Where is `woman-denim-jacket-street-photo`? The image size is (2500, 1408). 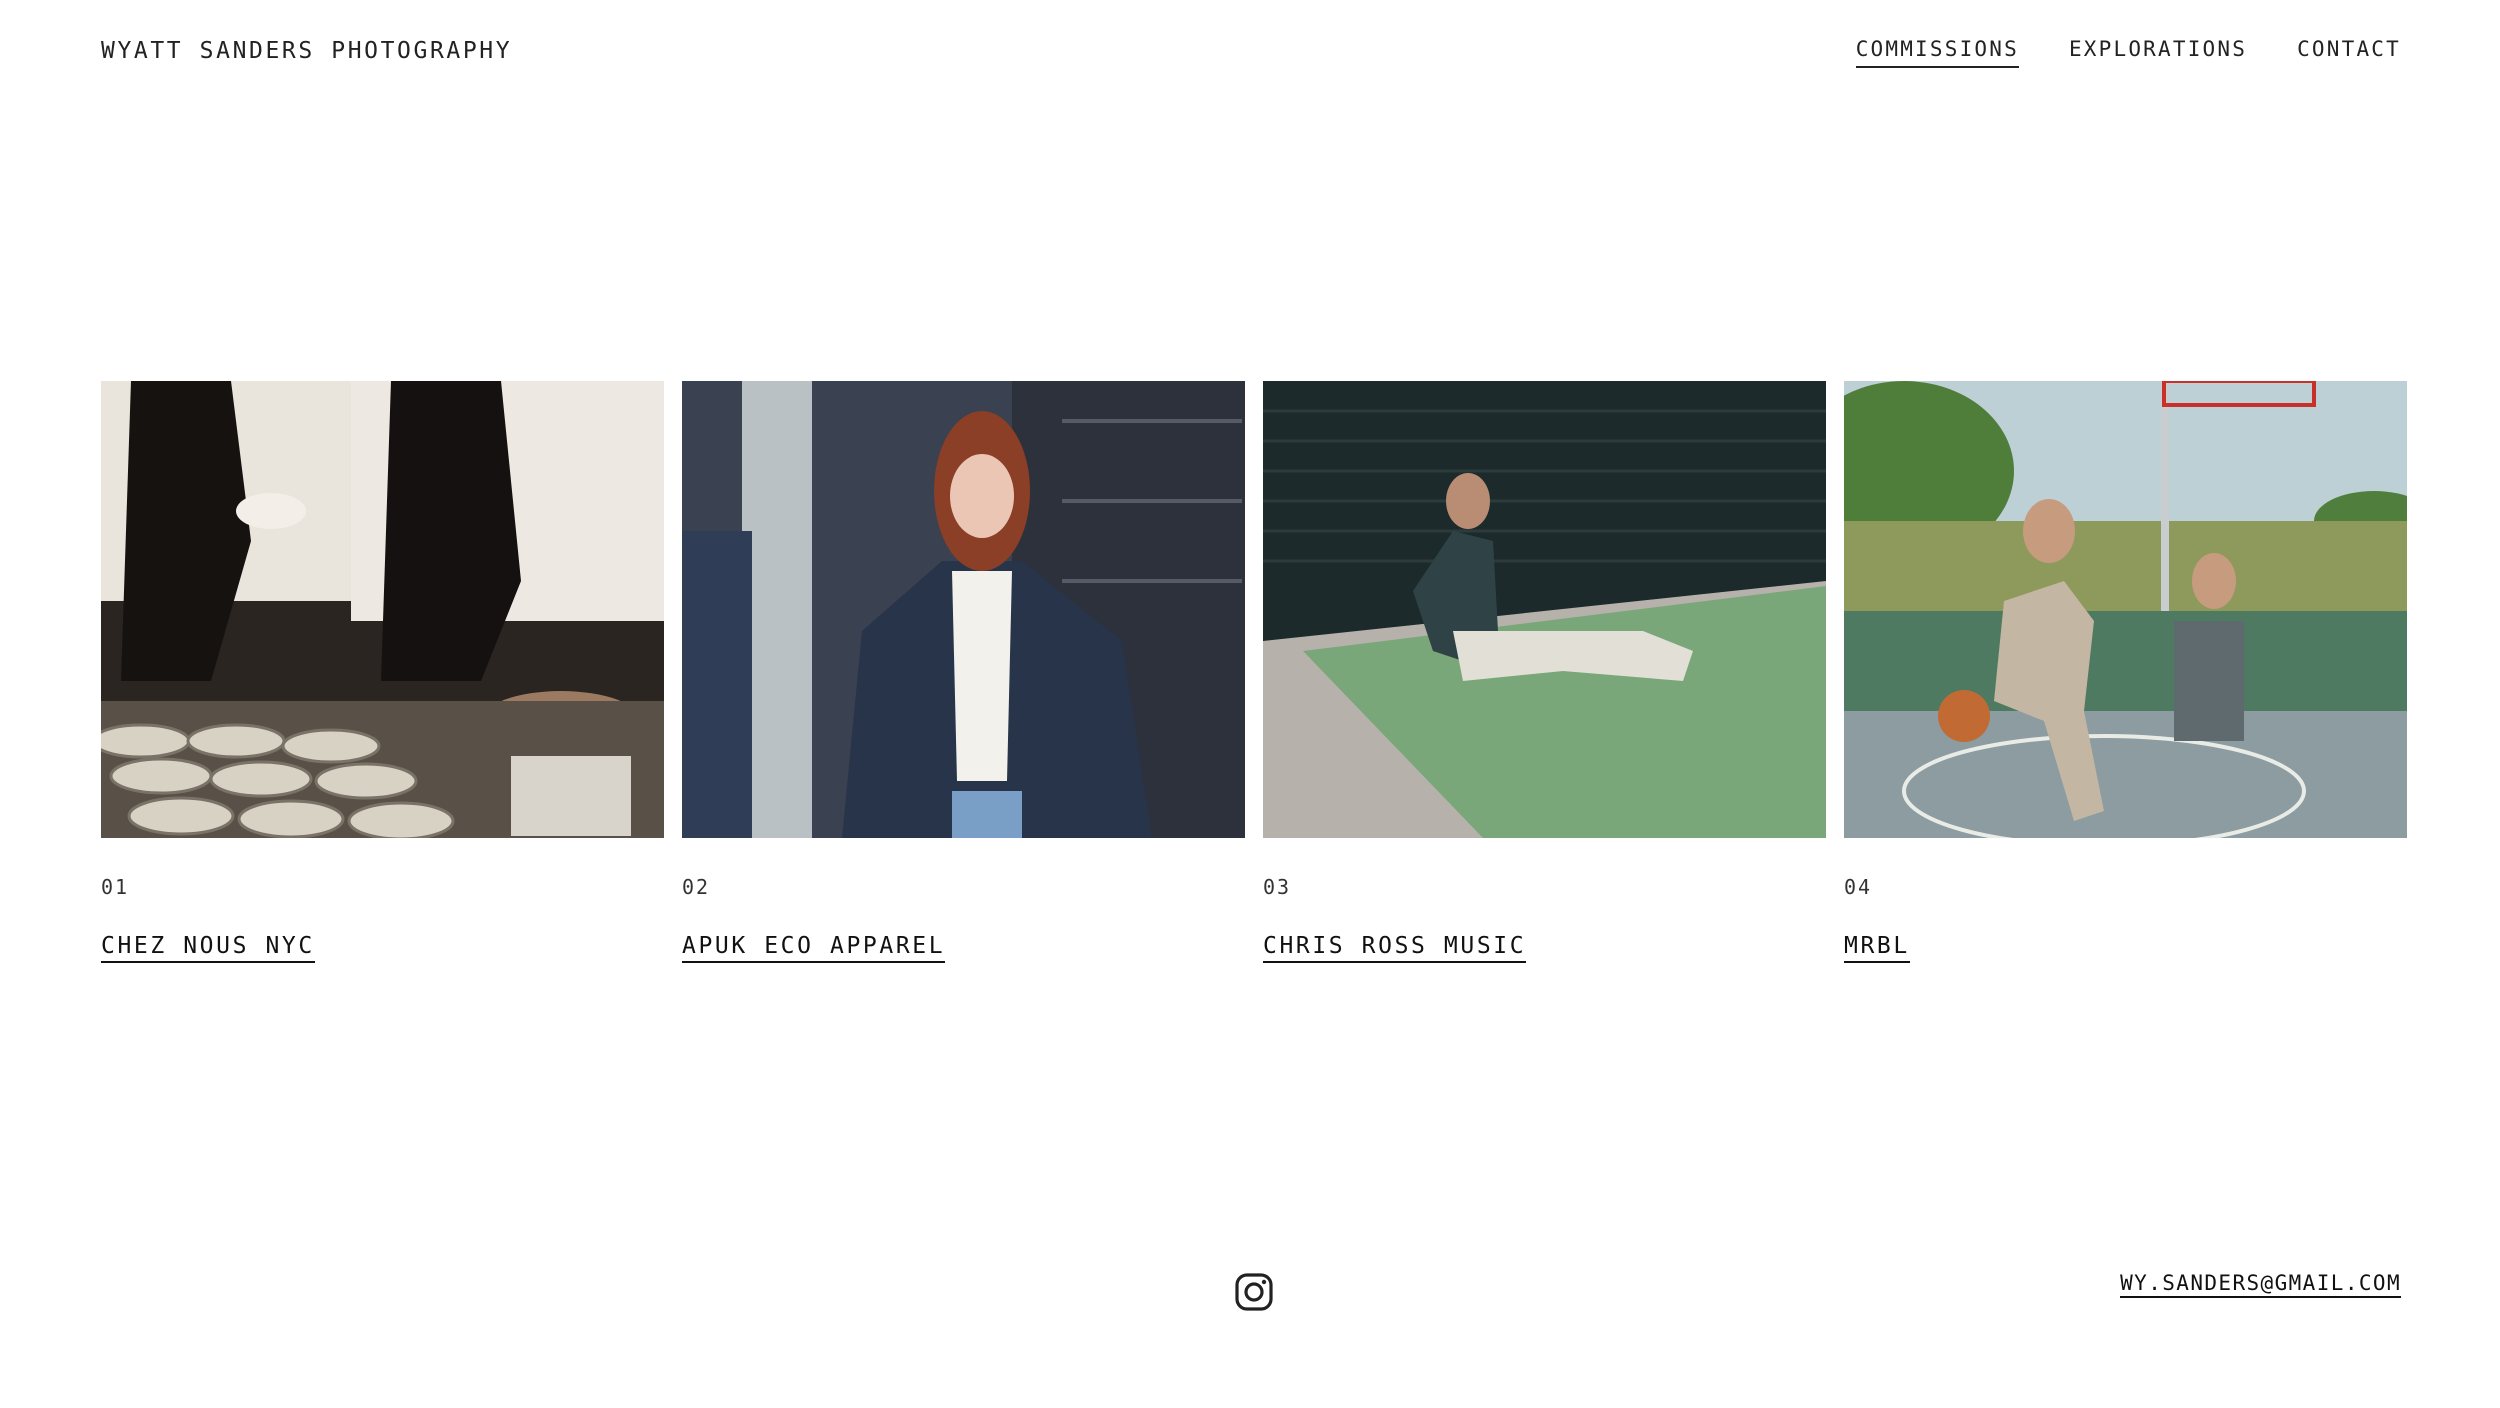
woman-denim-jacket-street-photo is located at coordinates (963, 609).